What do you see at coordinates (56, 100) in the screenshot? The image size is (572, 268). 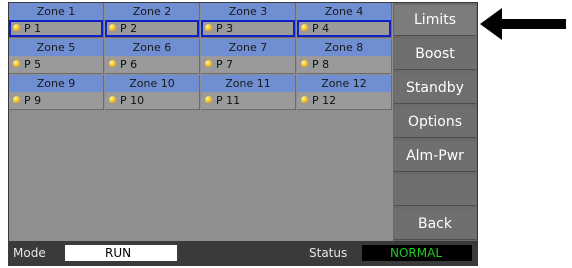 I see `zone-program-area: P 9` at bounding box center [56, 100].